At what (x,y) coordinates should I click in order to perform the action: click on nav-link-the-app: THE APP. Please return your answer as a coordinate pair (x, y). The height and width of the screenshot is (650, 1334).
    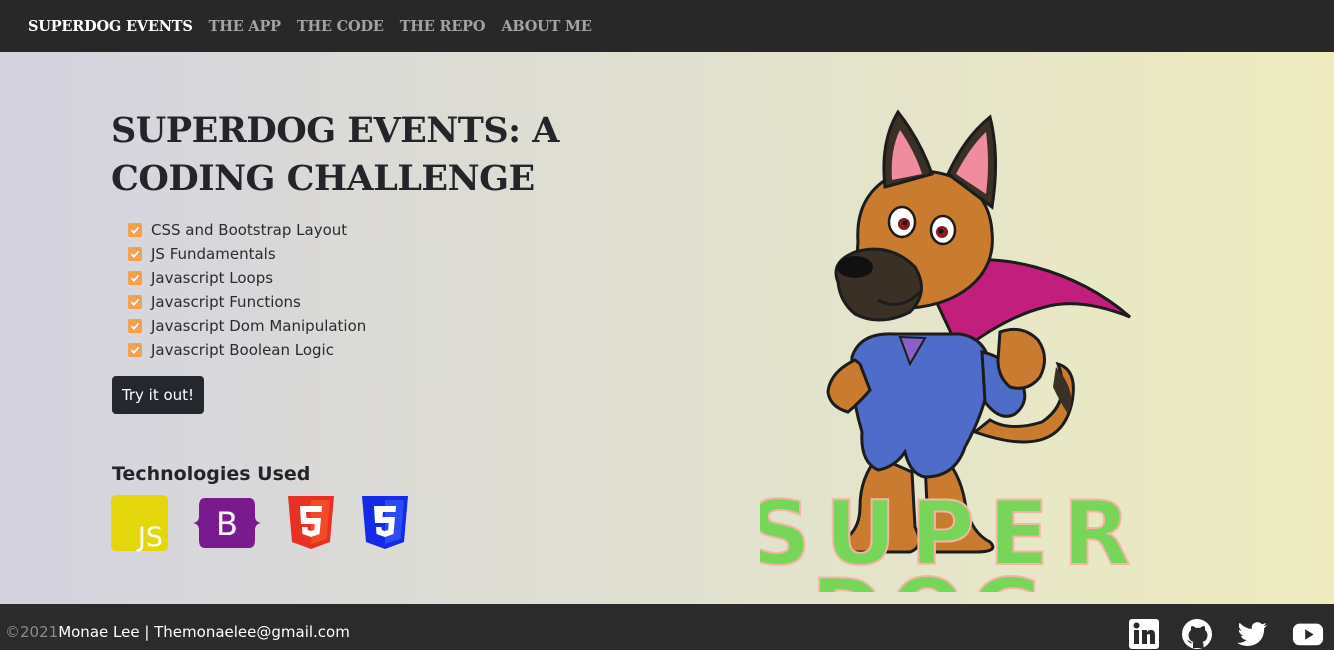
    Looking at the image, I should click on (245, 26).